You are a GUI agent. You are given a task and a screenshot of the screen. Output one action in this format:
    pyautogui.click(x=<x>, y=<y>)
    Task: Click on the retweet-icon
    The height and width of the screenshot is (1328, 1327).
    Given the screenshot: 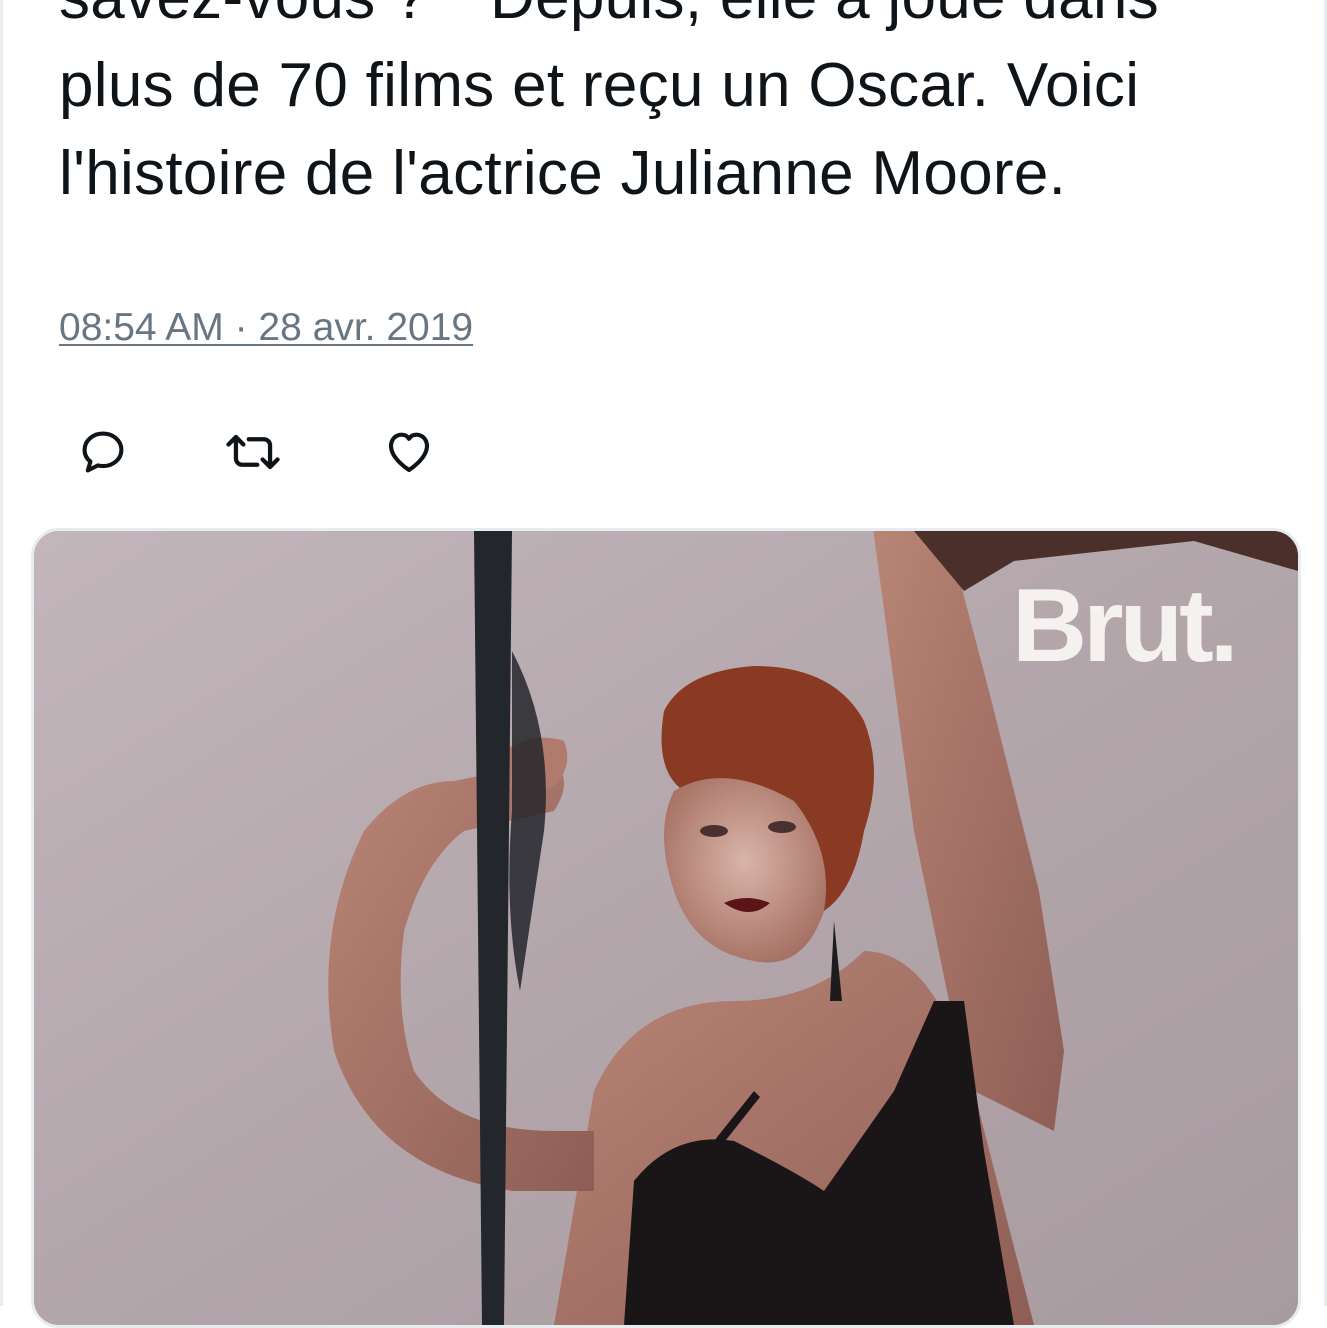 What is the action you would take?
    pyautogui.click(x=253, y=452)
    